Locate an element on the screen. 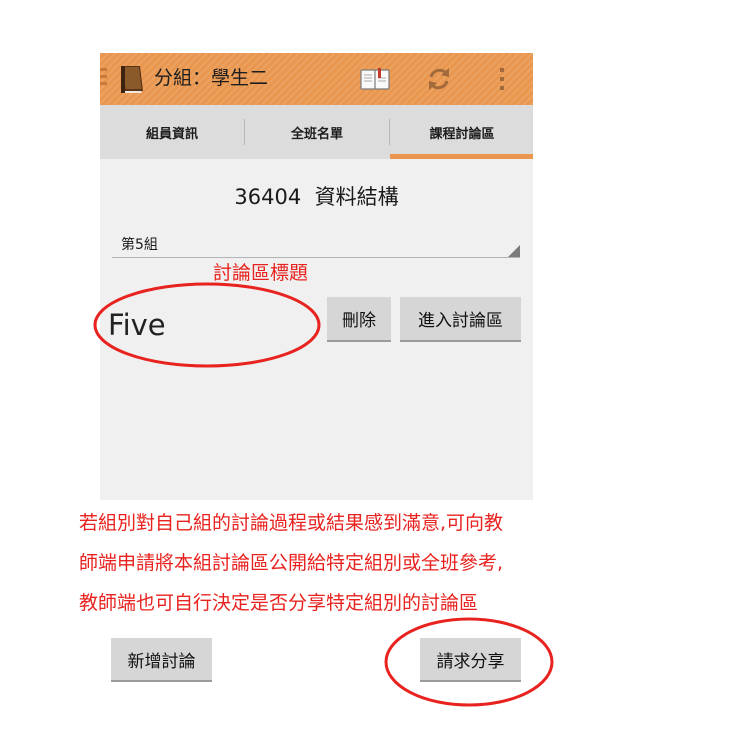 The width and height of the screenshot is (755, 755). tab-bar: 組員資訊 全班名單 課程討論區 is located at coordinates (316, 132).